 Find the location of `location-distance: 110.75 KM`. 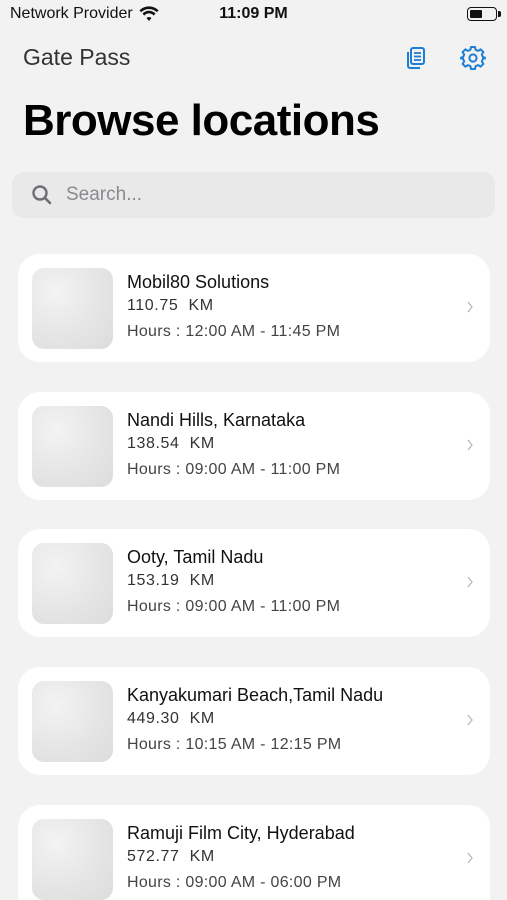

location-distance: 110.75 KM is located at coordinates (170, 305).